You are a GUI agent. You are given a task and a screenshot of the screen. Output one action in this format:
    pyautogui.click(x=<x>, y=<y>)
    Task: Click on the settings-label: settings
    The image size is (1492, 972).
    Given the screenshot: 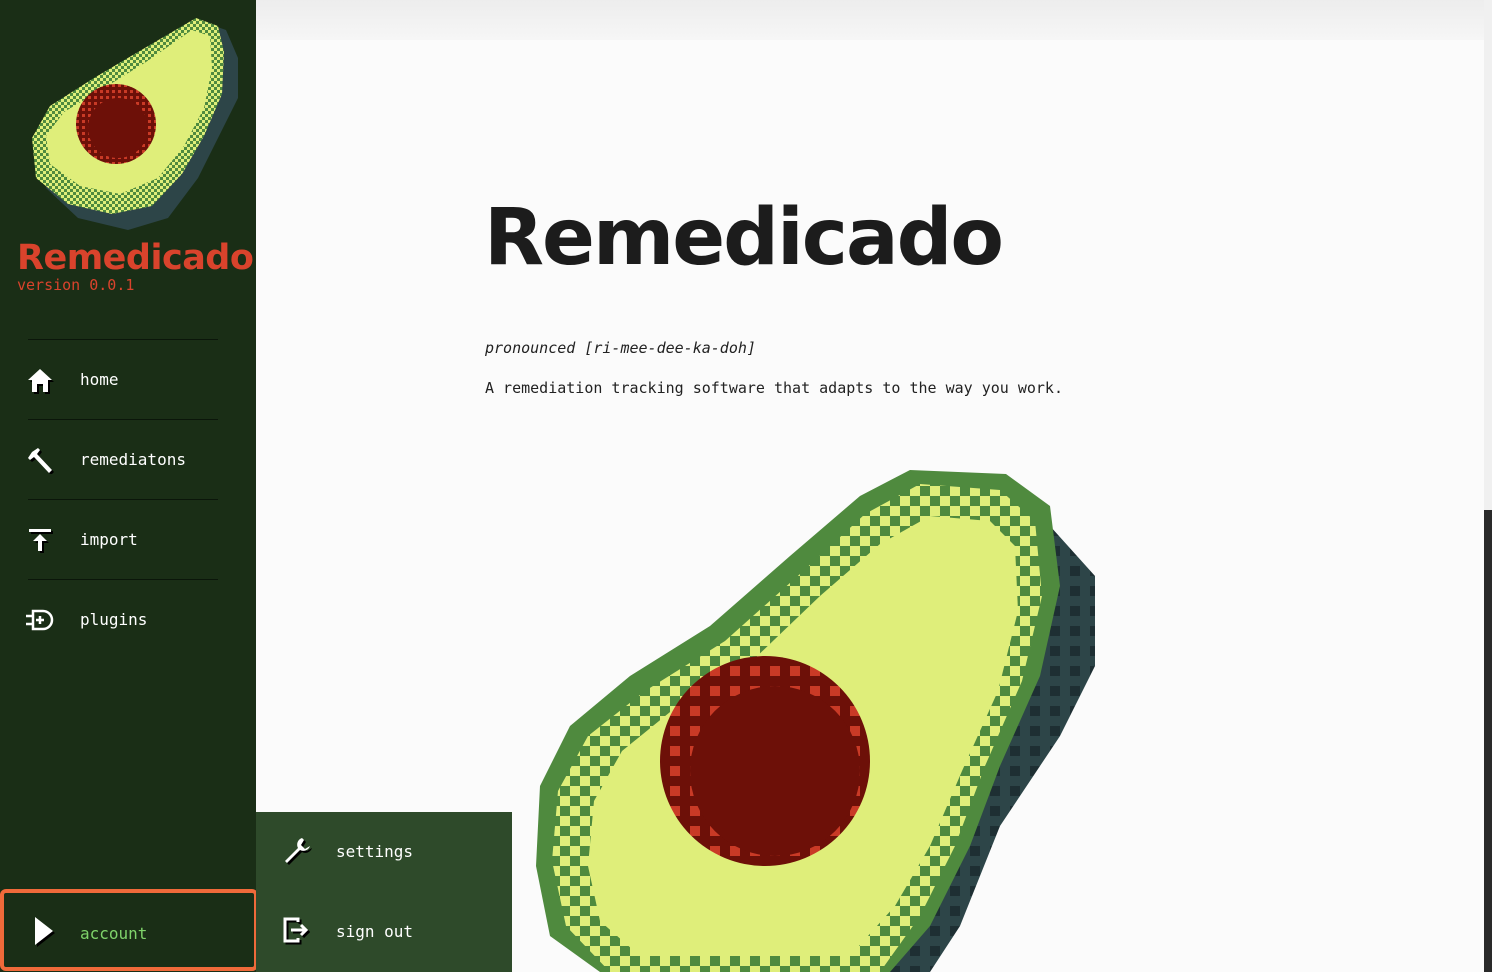 What is the action you would take?
    pyautogui.click(x=375, y=851)
    